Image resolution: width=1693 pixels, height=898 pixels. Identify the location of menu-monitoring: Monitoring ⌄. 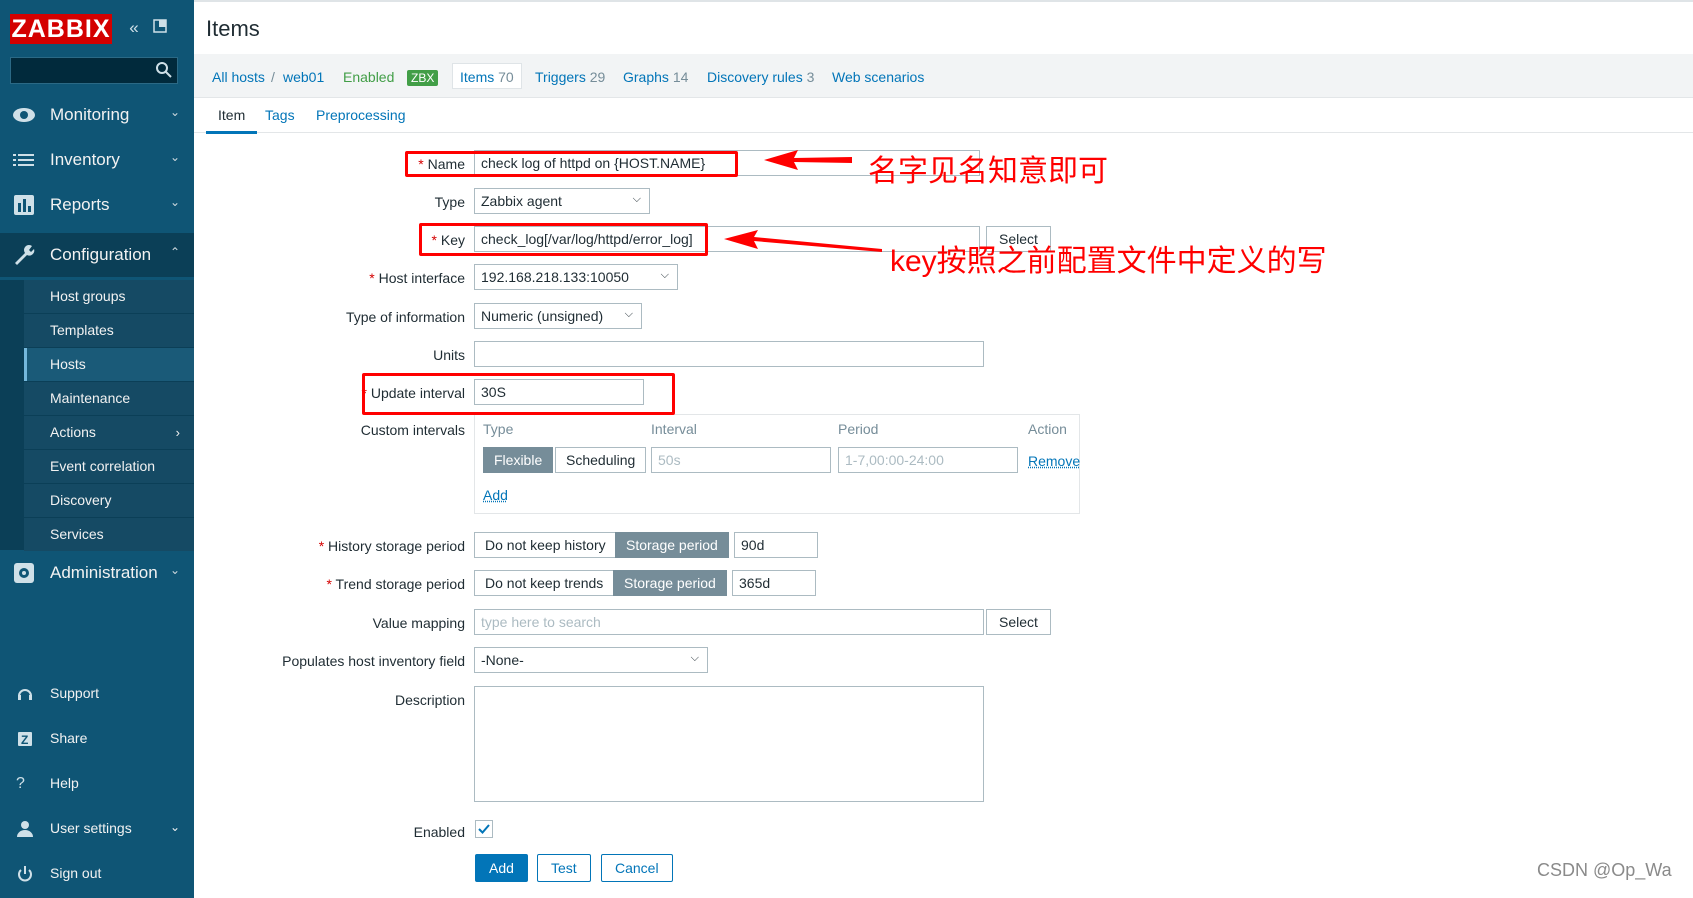
(97, 115).